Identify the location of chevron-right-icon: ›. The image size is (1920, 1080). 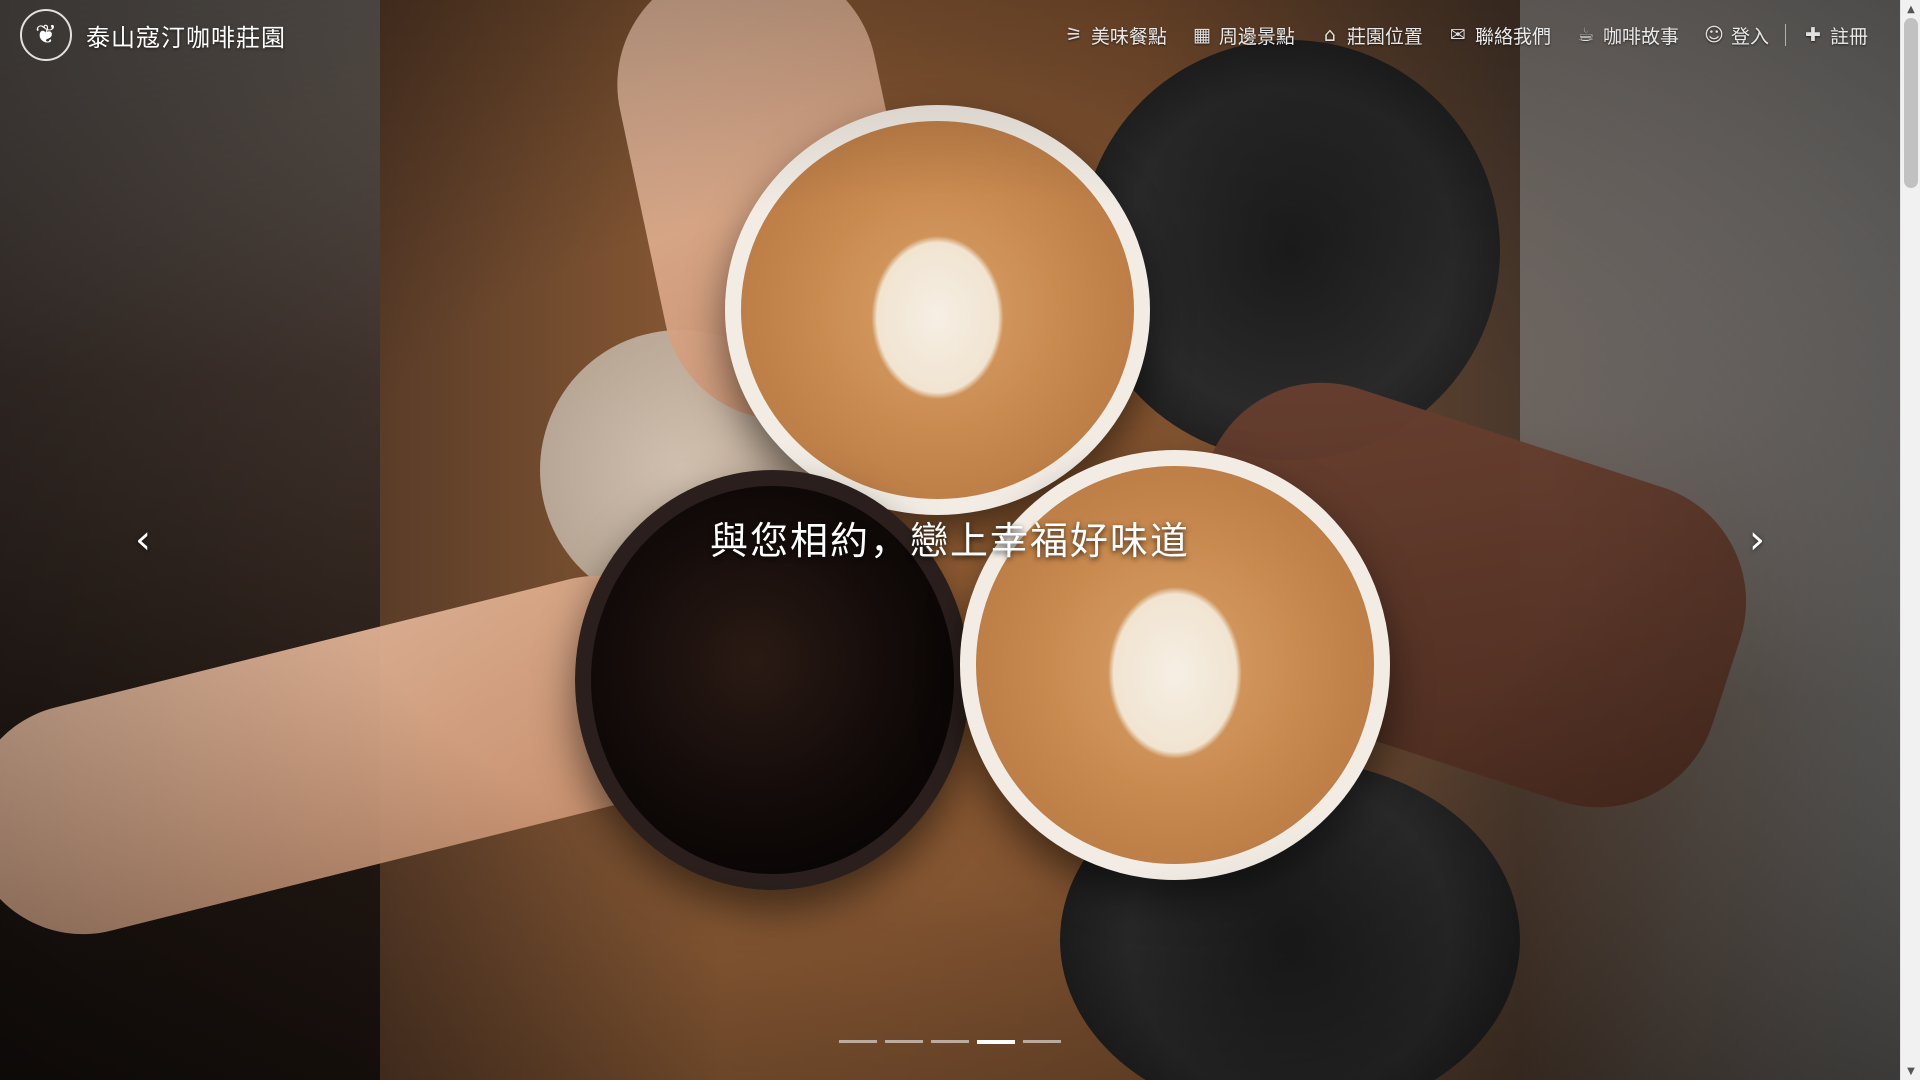
(1757, 540).